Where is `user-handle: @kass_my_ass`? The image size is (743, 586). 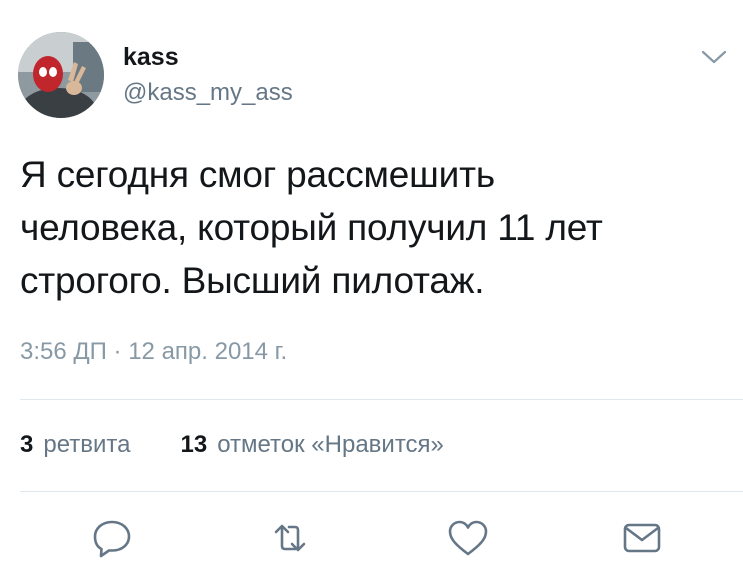 user-handle: @kass_my_ass is located at coordinates (208, 93).